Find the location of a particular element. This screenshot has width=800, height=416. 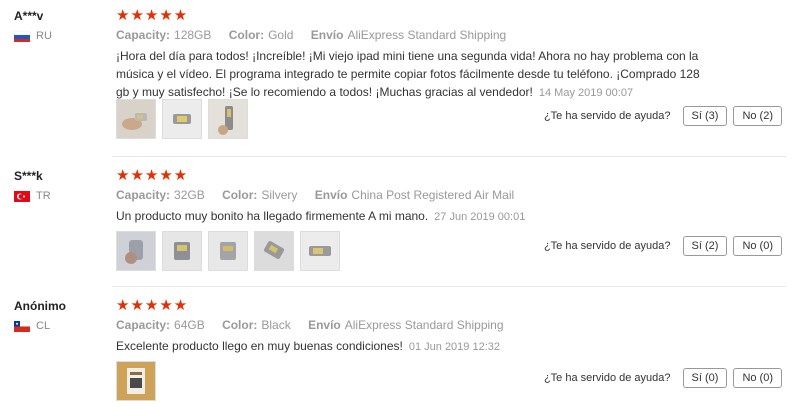

buyer-country: CL is located at coordinates (32, 326).